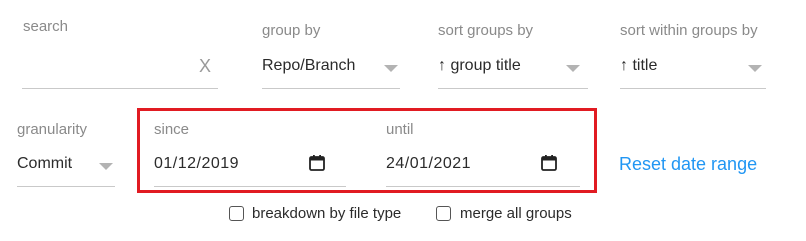 This screenshot has width=806, height=241. I want to click on until-date-input: 24/01/2021, so click(483, 167).